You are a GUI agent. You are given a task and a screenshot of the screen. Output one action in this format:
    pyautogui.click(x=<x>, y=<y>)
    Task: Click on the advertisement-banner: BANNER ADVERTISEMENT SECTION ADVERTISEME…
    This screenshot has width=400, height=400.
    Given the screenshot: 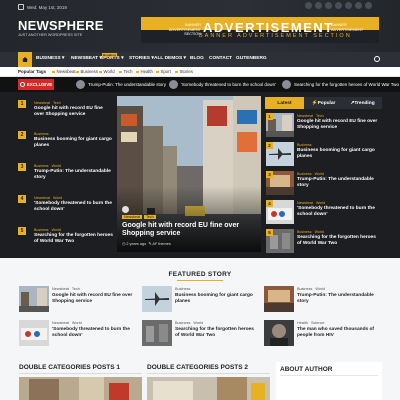 What is the action you would take?
    pyautogui.click(x=260, y=30)
    